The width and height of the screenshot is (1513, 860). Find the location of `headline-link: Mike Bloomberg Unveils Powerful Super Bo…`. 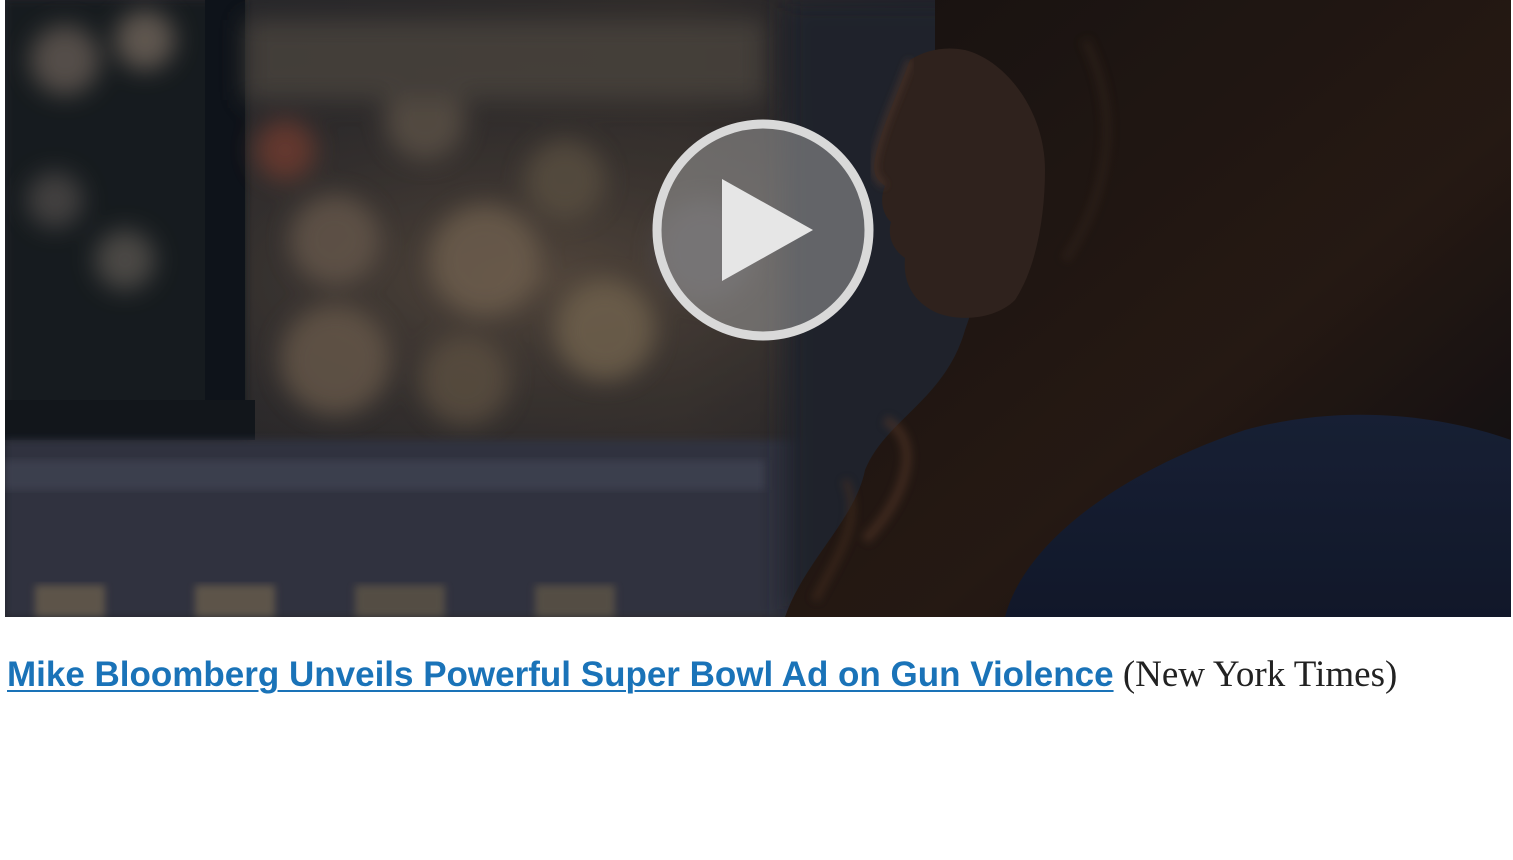

headline-link: Mike Bloomberg Unveils Powerful Super Bo… is located at coordinates (560, 674).